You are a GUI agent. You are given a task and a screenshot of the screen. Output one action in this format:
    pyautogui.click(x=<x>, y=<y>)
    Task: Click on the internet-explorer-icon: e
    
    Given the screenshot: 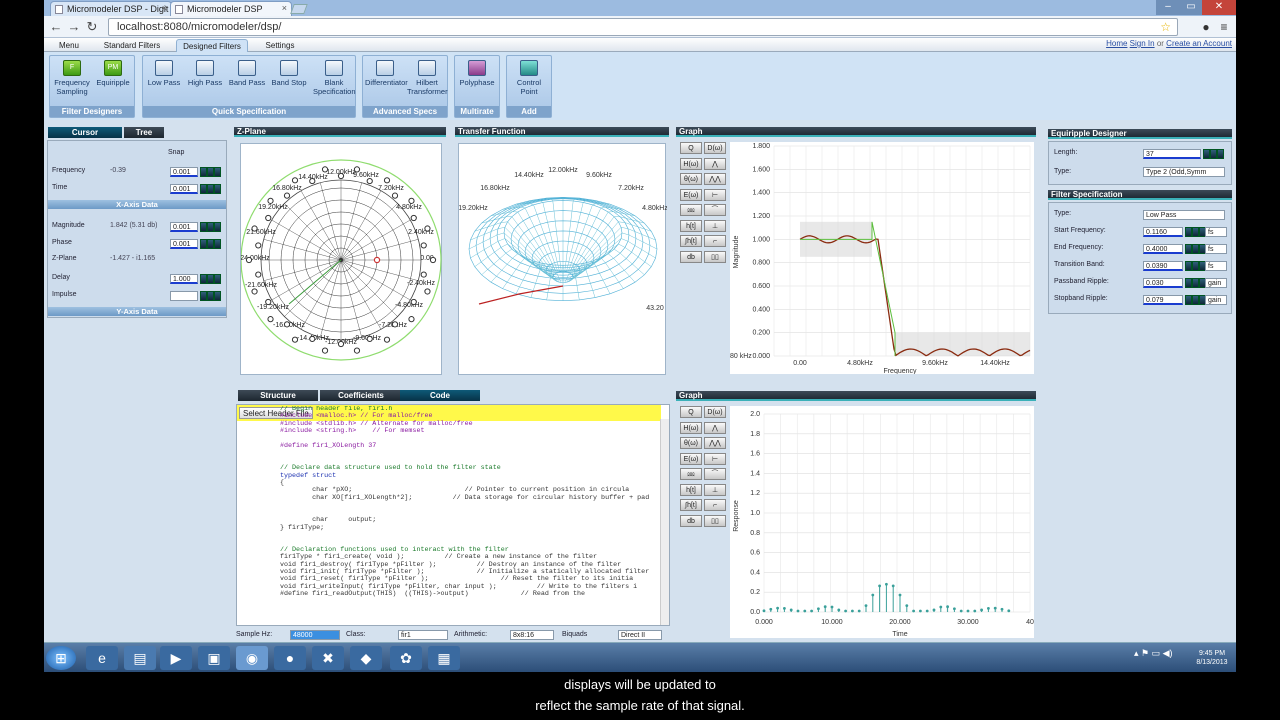 What is the action you would take?
    pyautogui.click(x=102, y=658)
    